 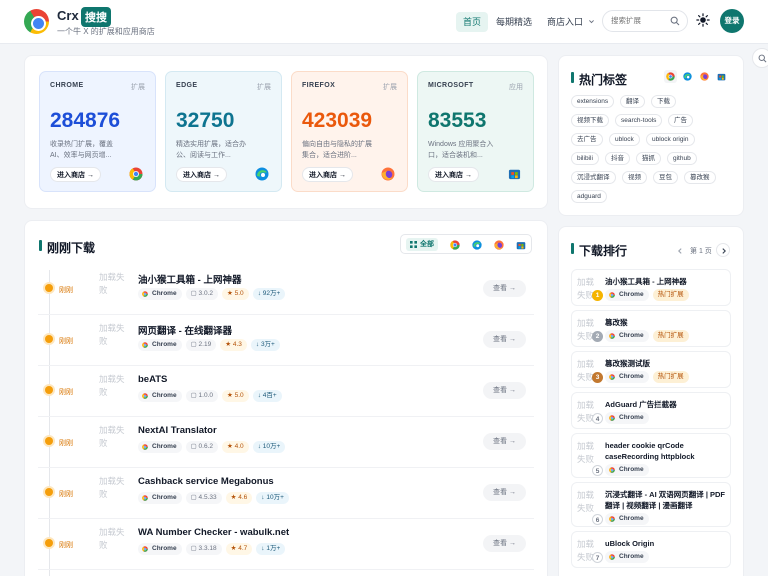 I want to click on hot-tag: github, so click(x=682, y=158).